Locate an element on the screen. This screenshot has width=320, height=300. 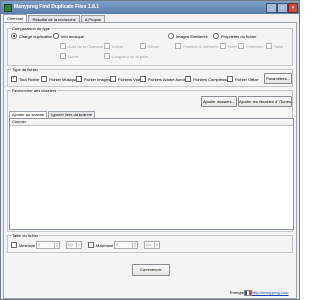
window-title: Manyprog Find Duplicate Files 1.8.1 is located at coordinates (57, 7).